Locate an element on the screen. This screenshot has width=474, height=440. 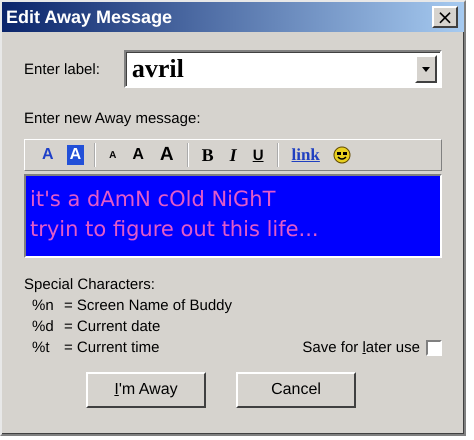
link-button: link is located at coordinates (305, 155).